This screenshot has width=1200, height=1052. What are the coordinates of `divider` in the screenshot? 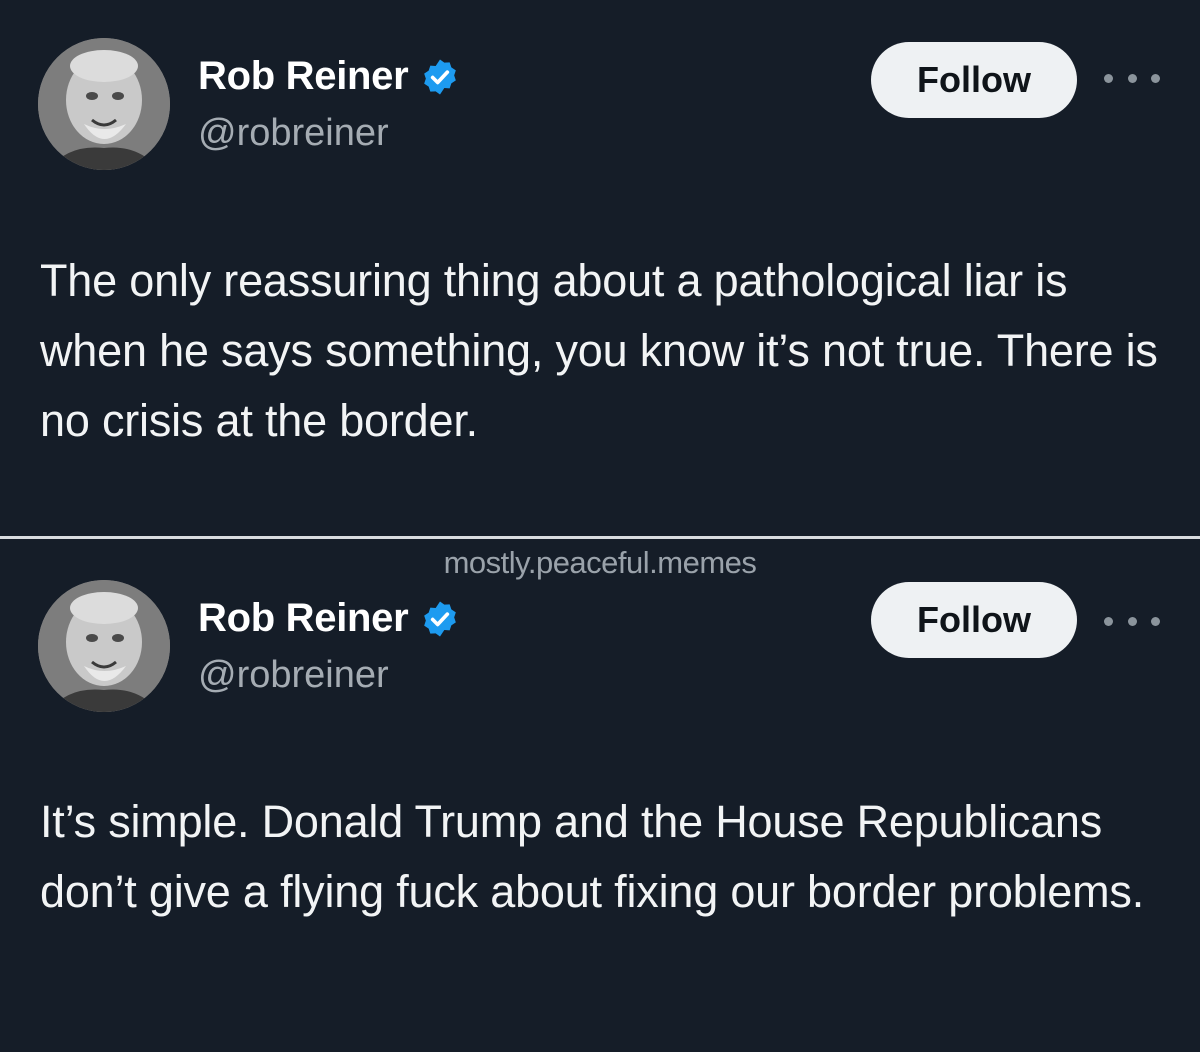 It's located at (600, 537).